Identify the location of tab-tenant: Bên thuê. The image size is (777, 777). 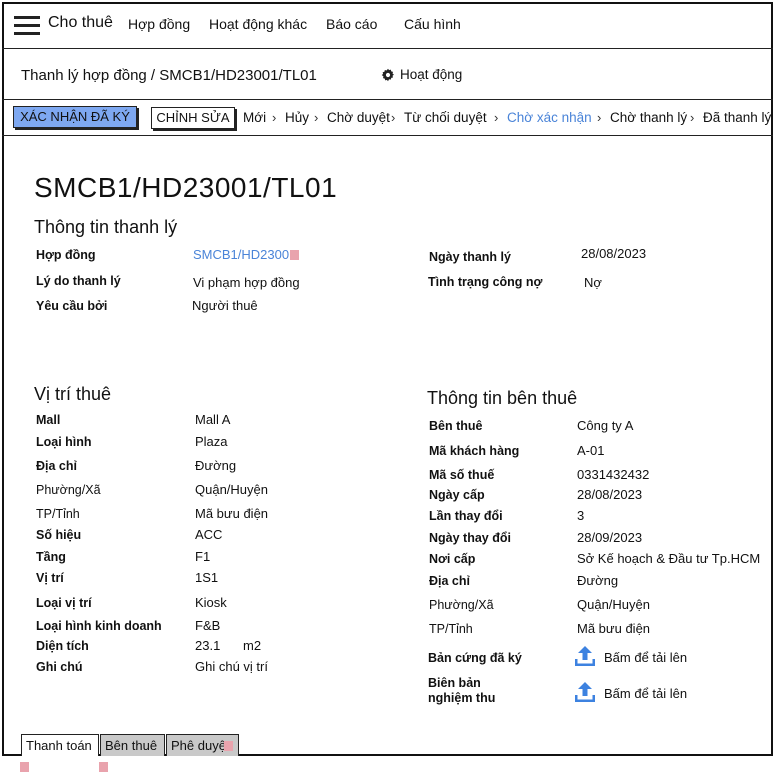
(132, 753).